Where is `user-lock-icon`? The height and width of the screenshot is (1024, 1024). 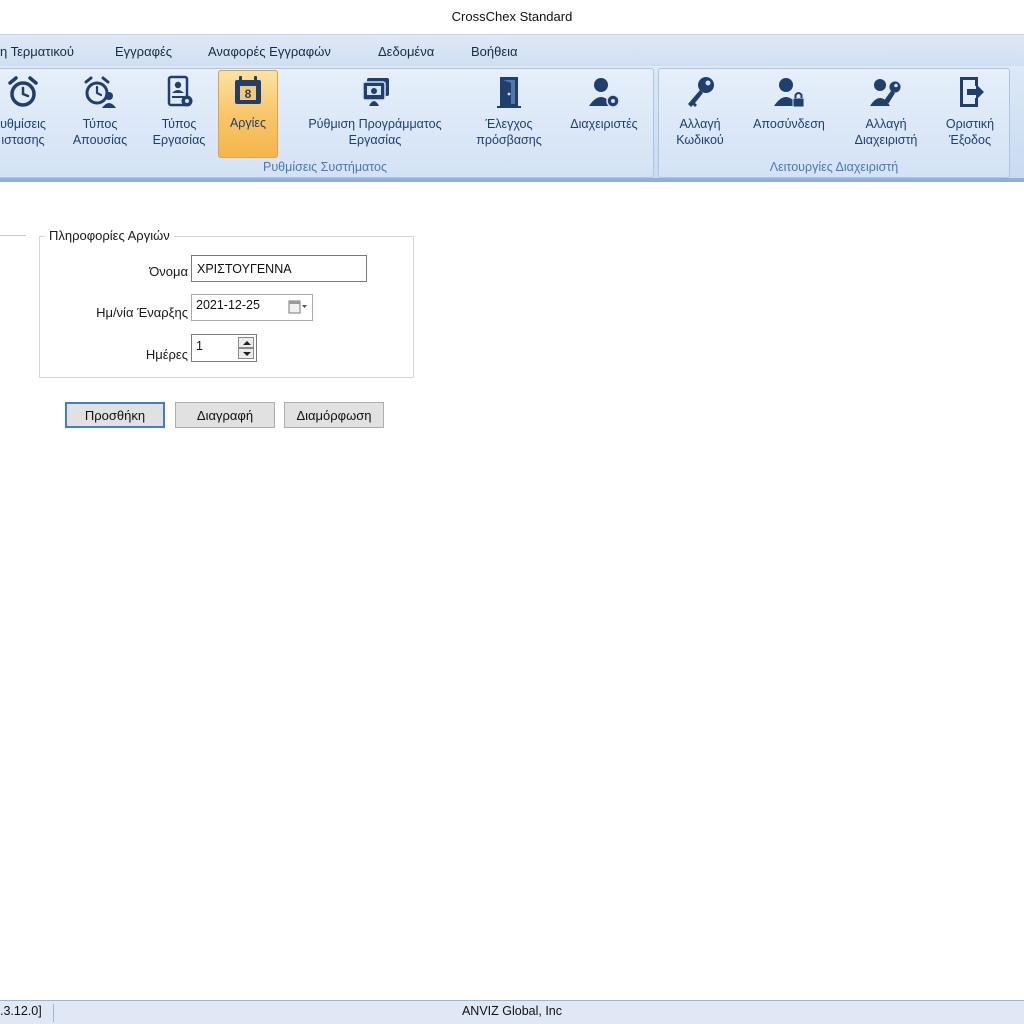 user-lock-icon is located at coordinates (789, 93).